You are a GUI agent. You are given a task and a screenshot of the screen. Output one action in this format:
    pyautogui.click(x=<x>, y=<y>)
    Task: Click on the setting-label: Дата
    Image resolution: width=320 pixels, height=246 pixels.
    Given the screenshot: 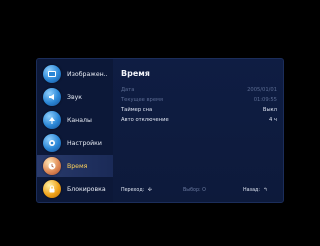 What is the action you would take?
    pyautogui.click(x=128, y=90)
    